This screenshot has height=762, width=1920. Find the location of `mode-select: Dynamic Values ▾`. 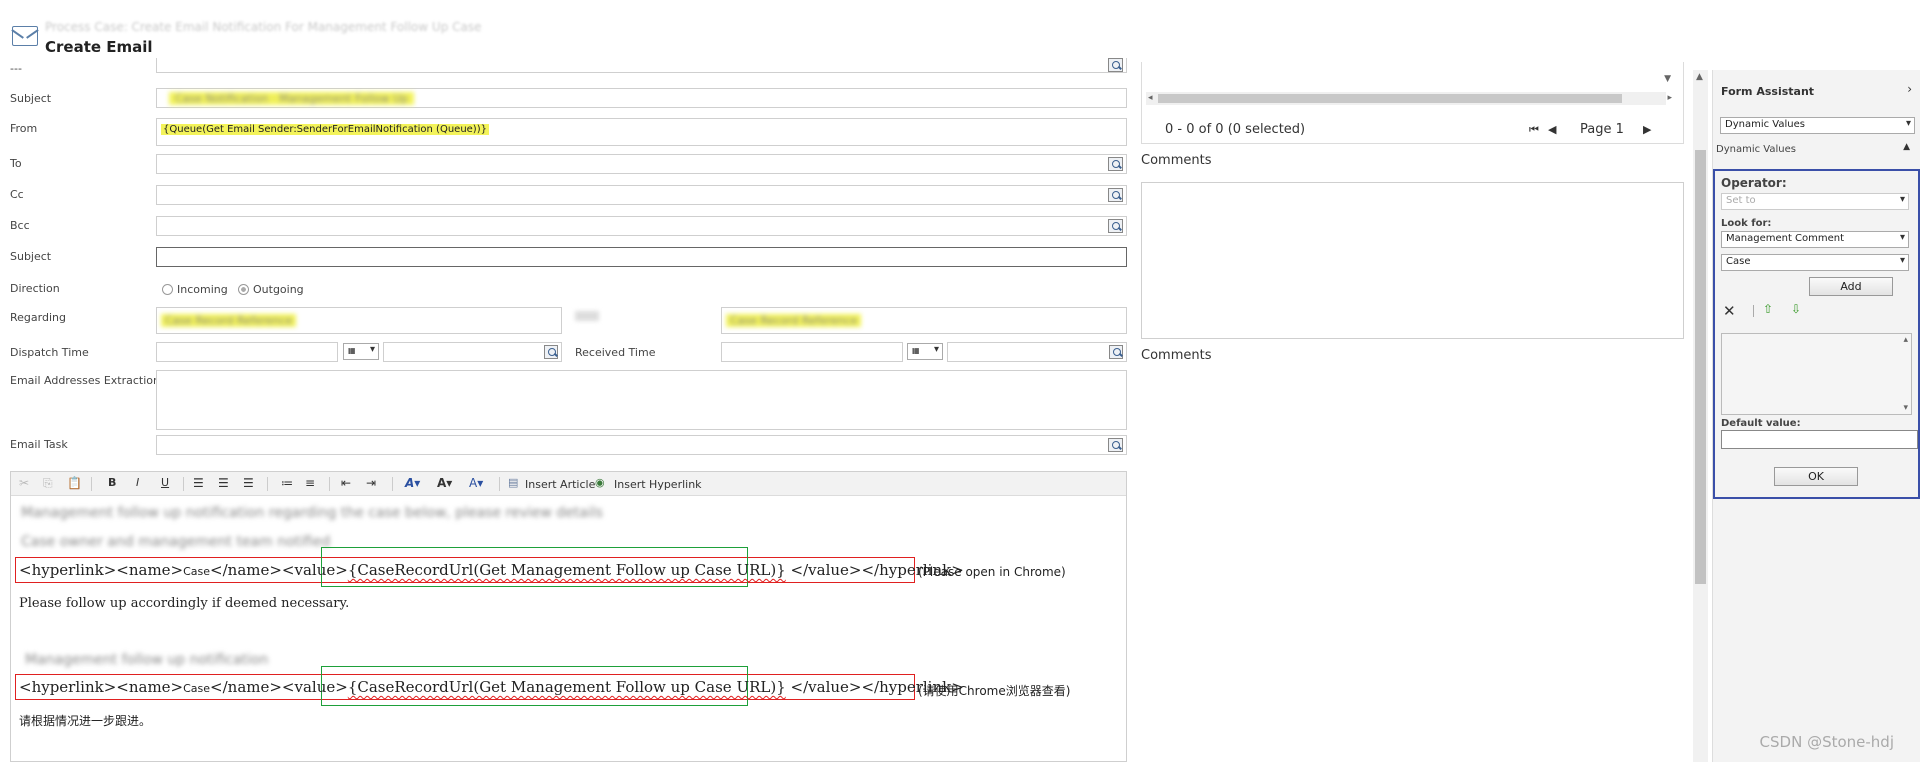

mode-select: Dynamic Values ▾ is located at coordinates (1817, 125).